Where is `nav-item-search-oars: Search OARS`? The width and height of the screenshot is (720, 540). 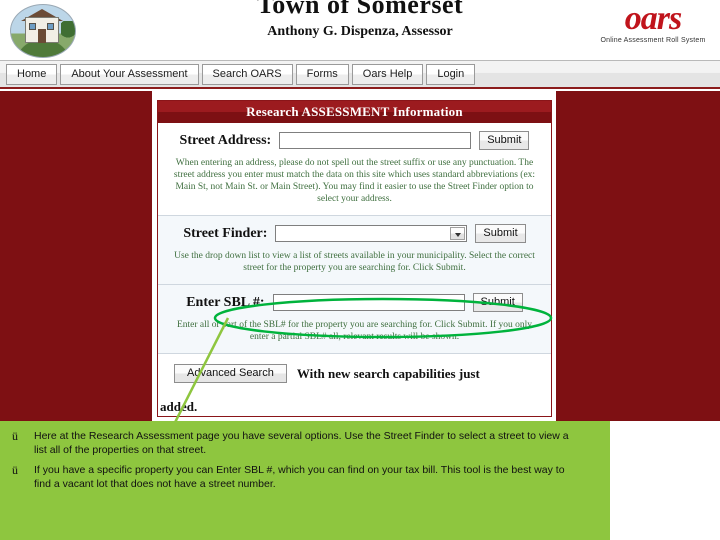 nav-item-search-oars: Search OARS is located at coordinates (247, 74).